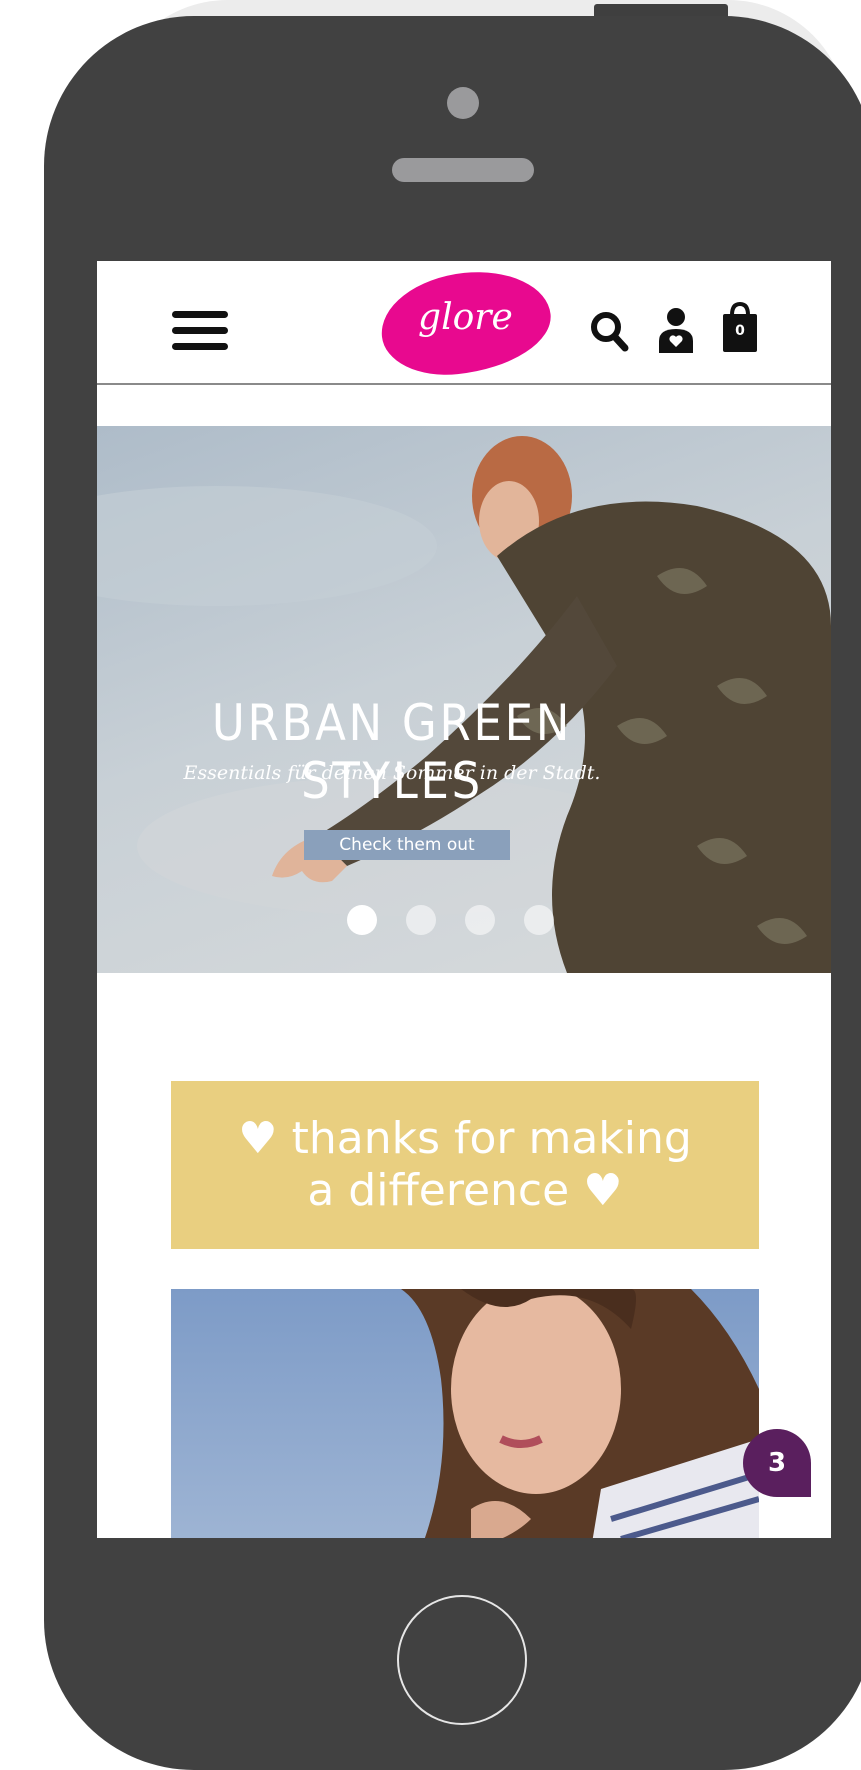 The height and width of the screenshot is (1770, 861). I want to click on phone-speaker, so click(463, 170).